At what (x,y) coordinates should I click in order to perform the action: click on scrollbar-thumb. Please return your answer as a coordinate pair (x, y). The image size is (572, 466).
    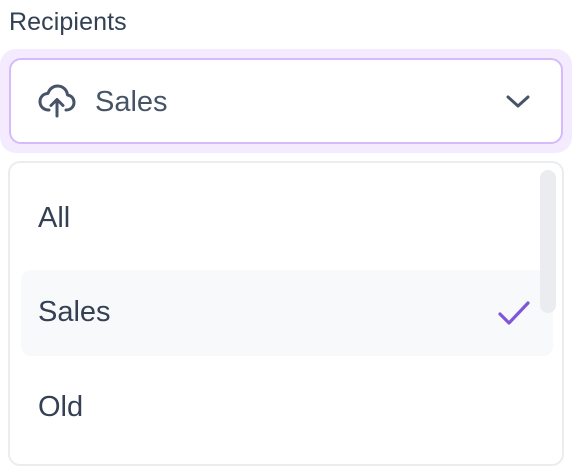
    Looking at the image, I should click on (548, 241).